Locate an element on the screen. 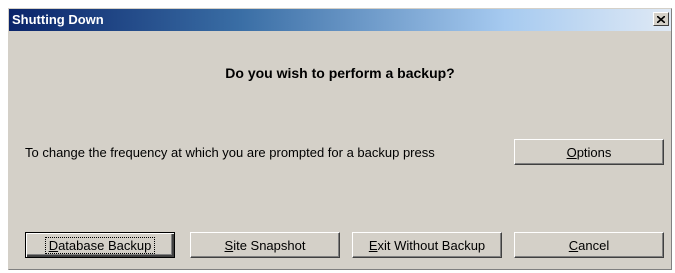  close-button is located at coordinates (661, 19).